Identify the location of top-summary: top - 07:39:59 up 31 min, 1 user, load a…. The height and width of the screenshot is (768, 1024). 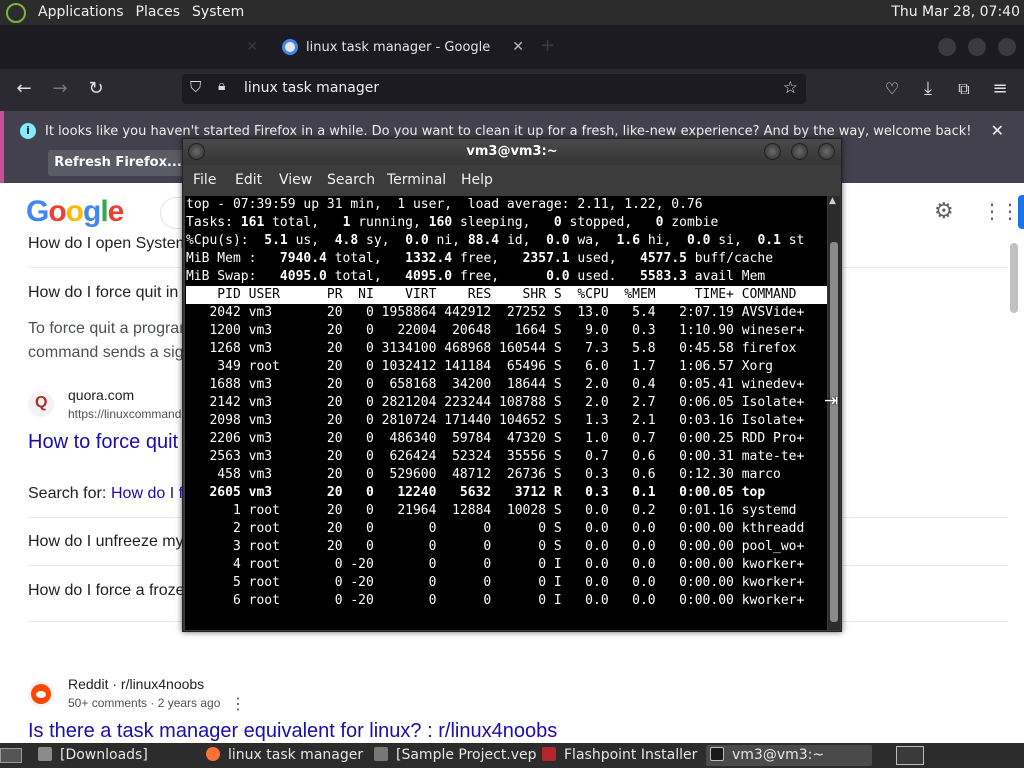
(495, 240).